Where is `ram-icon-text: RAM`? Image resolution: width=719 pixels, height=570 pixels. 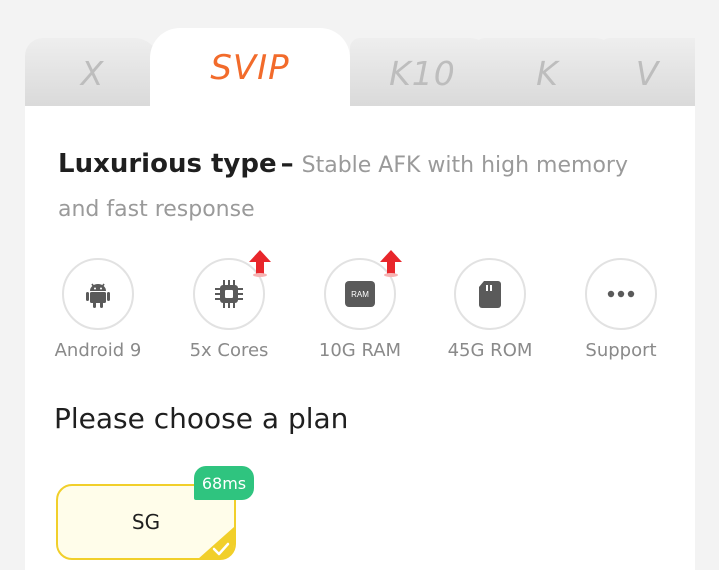 ram-icon-text: RAM is located at coordinates (360, 294).